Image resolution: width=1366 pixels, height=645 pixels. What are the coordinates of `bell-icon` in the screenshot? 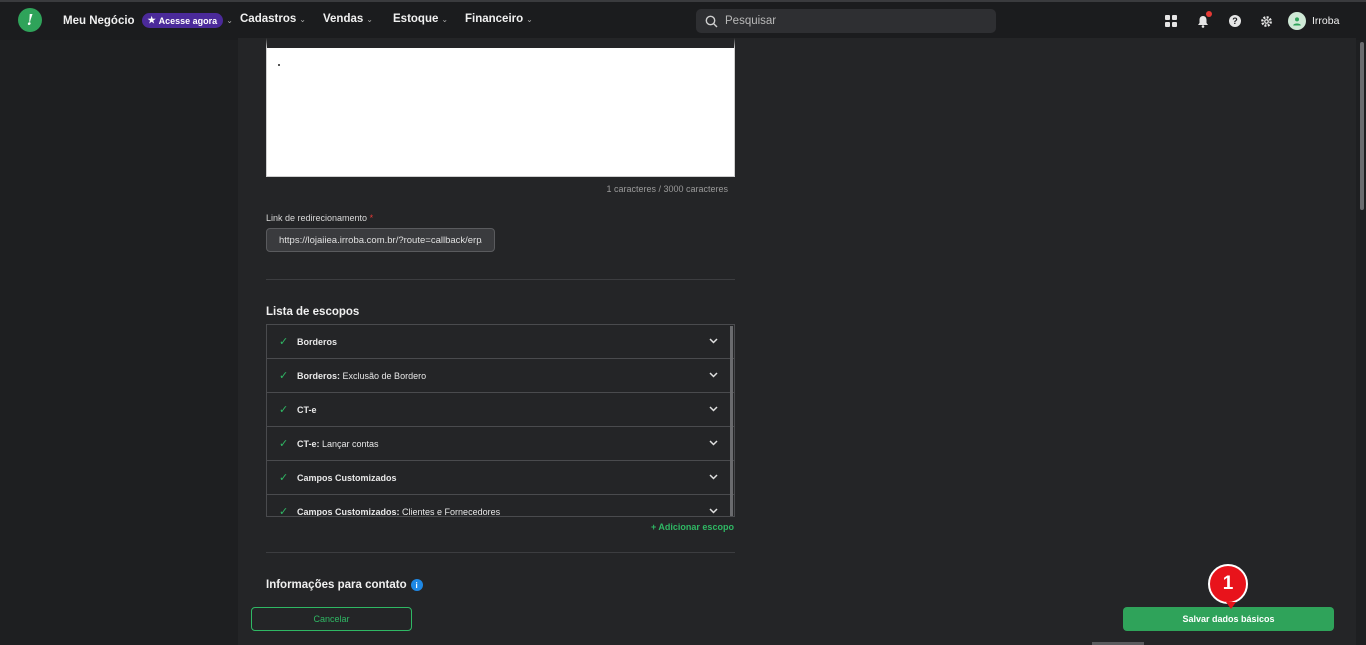 It's located at (1204, 19).